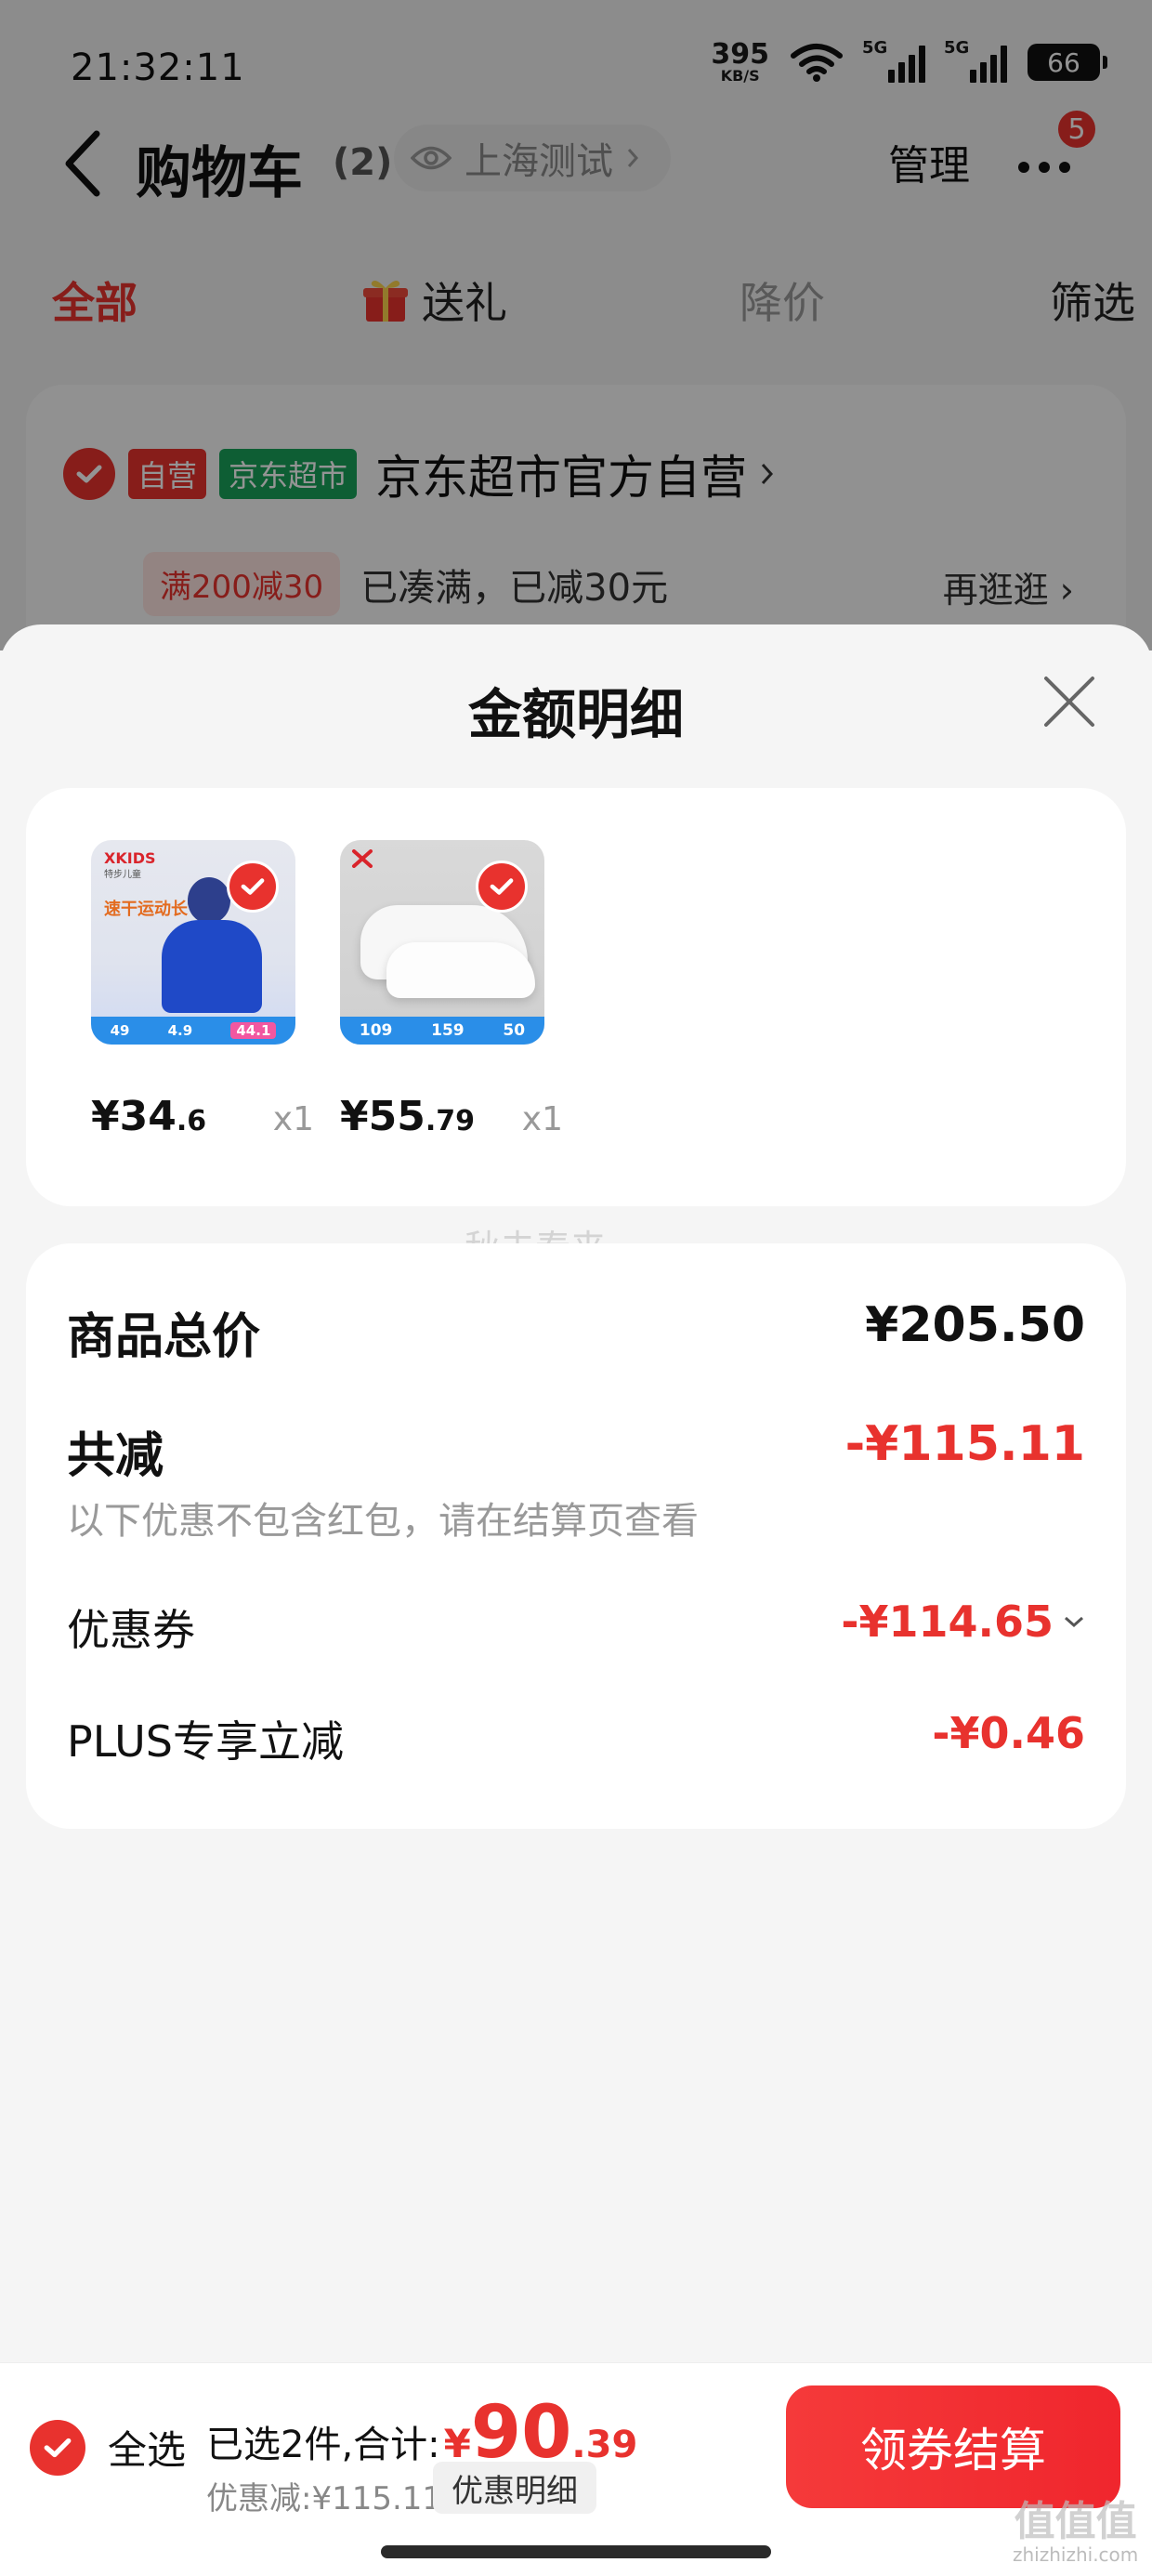 The height and width of the screenshot is (2576, 1152). What do you see at coordinates (57, 2447) in the screenshot?
I see `select-all-check-icon` at bounding box center [57, 2447].